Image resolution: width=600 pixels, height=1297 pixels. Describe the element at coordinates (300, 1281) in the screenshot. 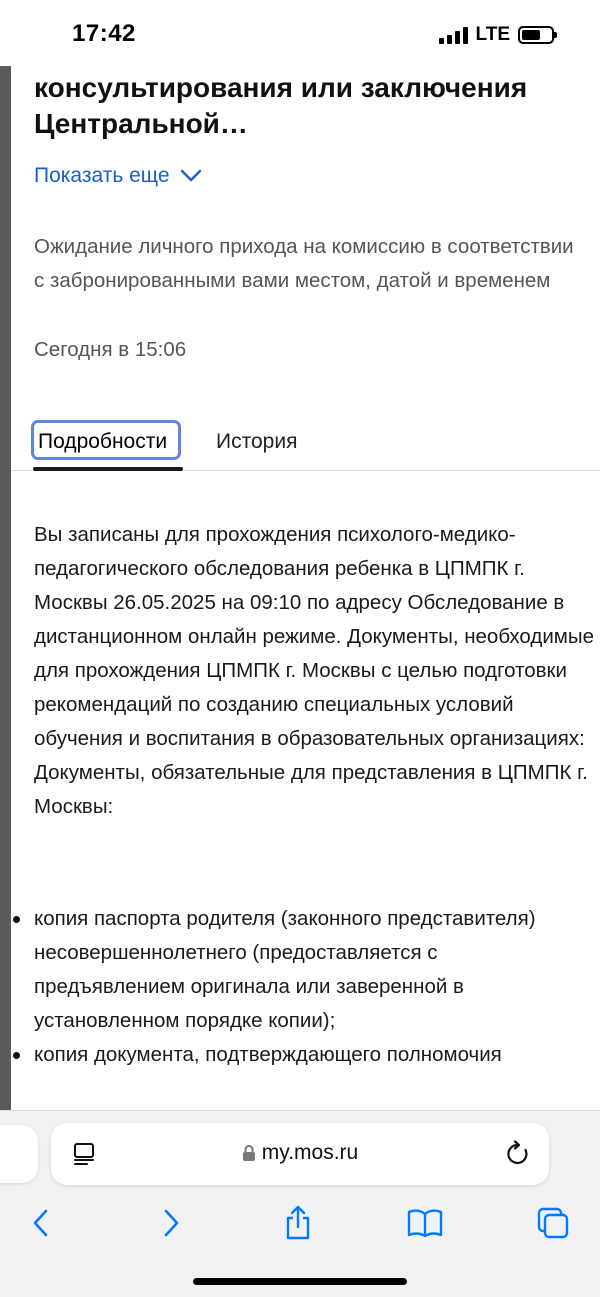

I see `home-indicator` at that location.